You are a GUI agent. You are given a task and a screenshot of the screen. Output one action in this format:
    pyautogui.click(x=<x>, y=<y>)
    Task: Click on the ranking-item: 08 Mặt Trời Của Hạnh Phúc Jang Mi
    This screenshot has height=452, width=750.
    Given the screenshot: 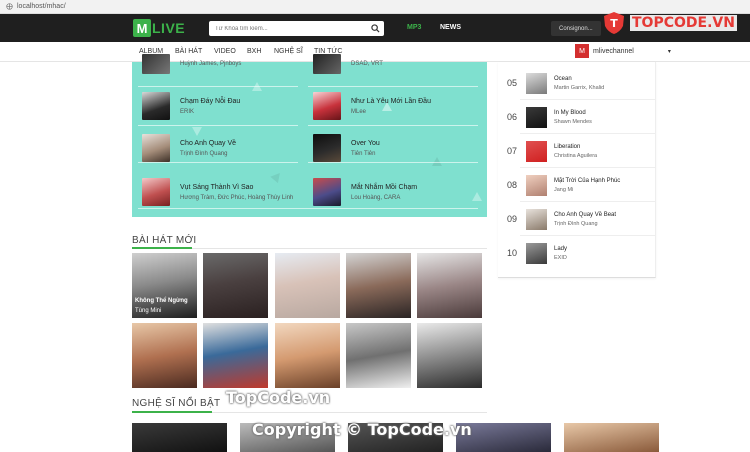 What is the action you would take?
    pyautogui.click(x=577, y=185)
    